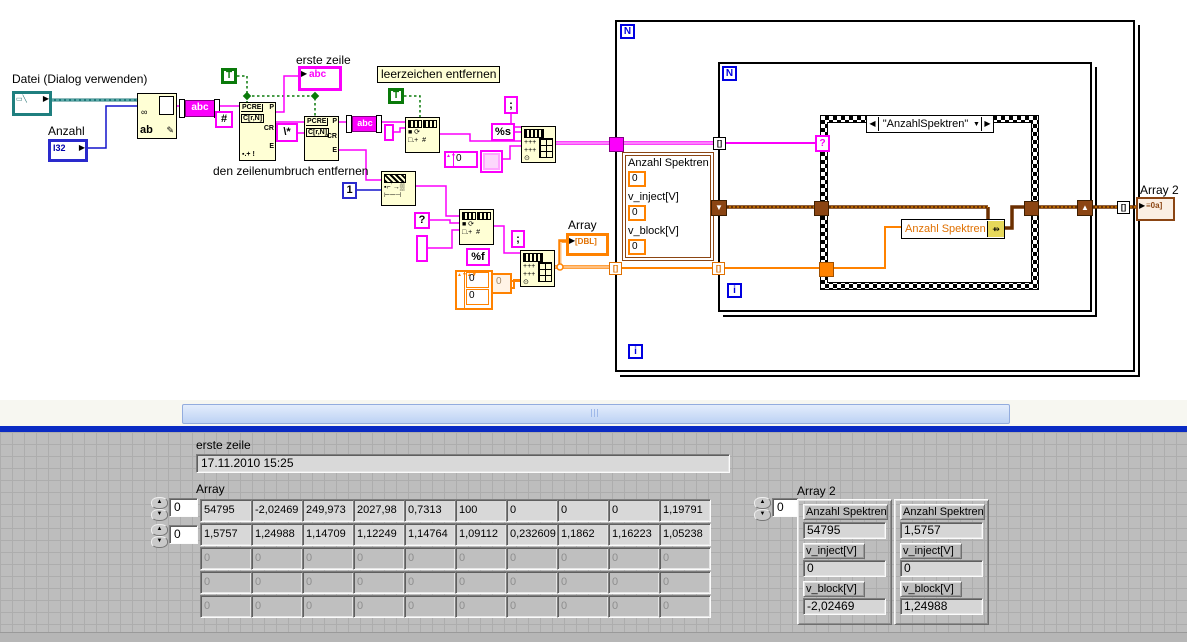 The height and width of the screenshot is (642, 1187). Describe the element at coordinates (157, 116) in the screenshot. I see `read-text-file-node: ∞ ab ✎` at that location.